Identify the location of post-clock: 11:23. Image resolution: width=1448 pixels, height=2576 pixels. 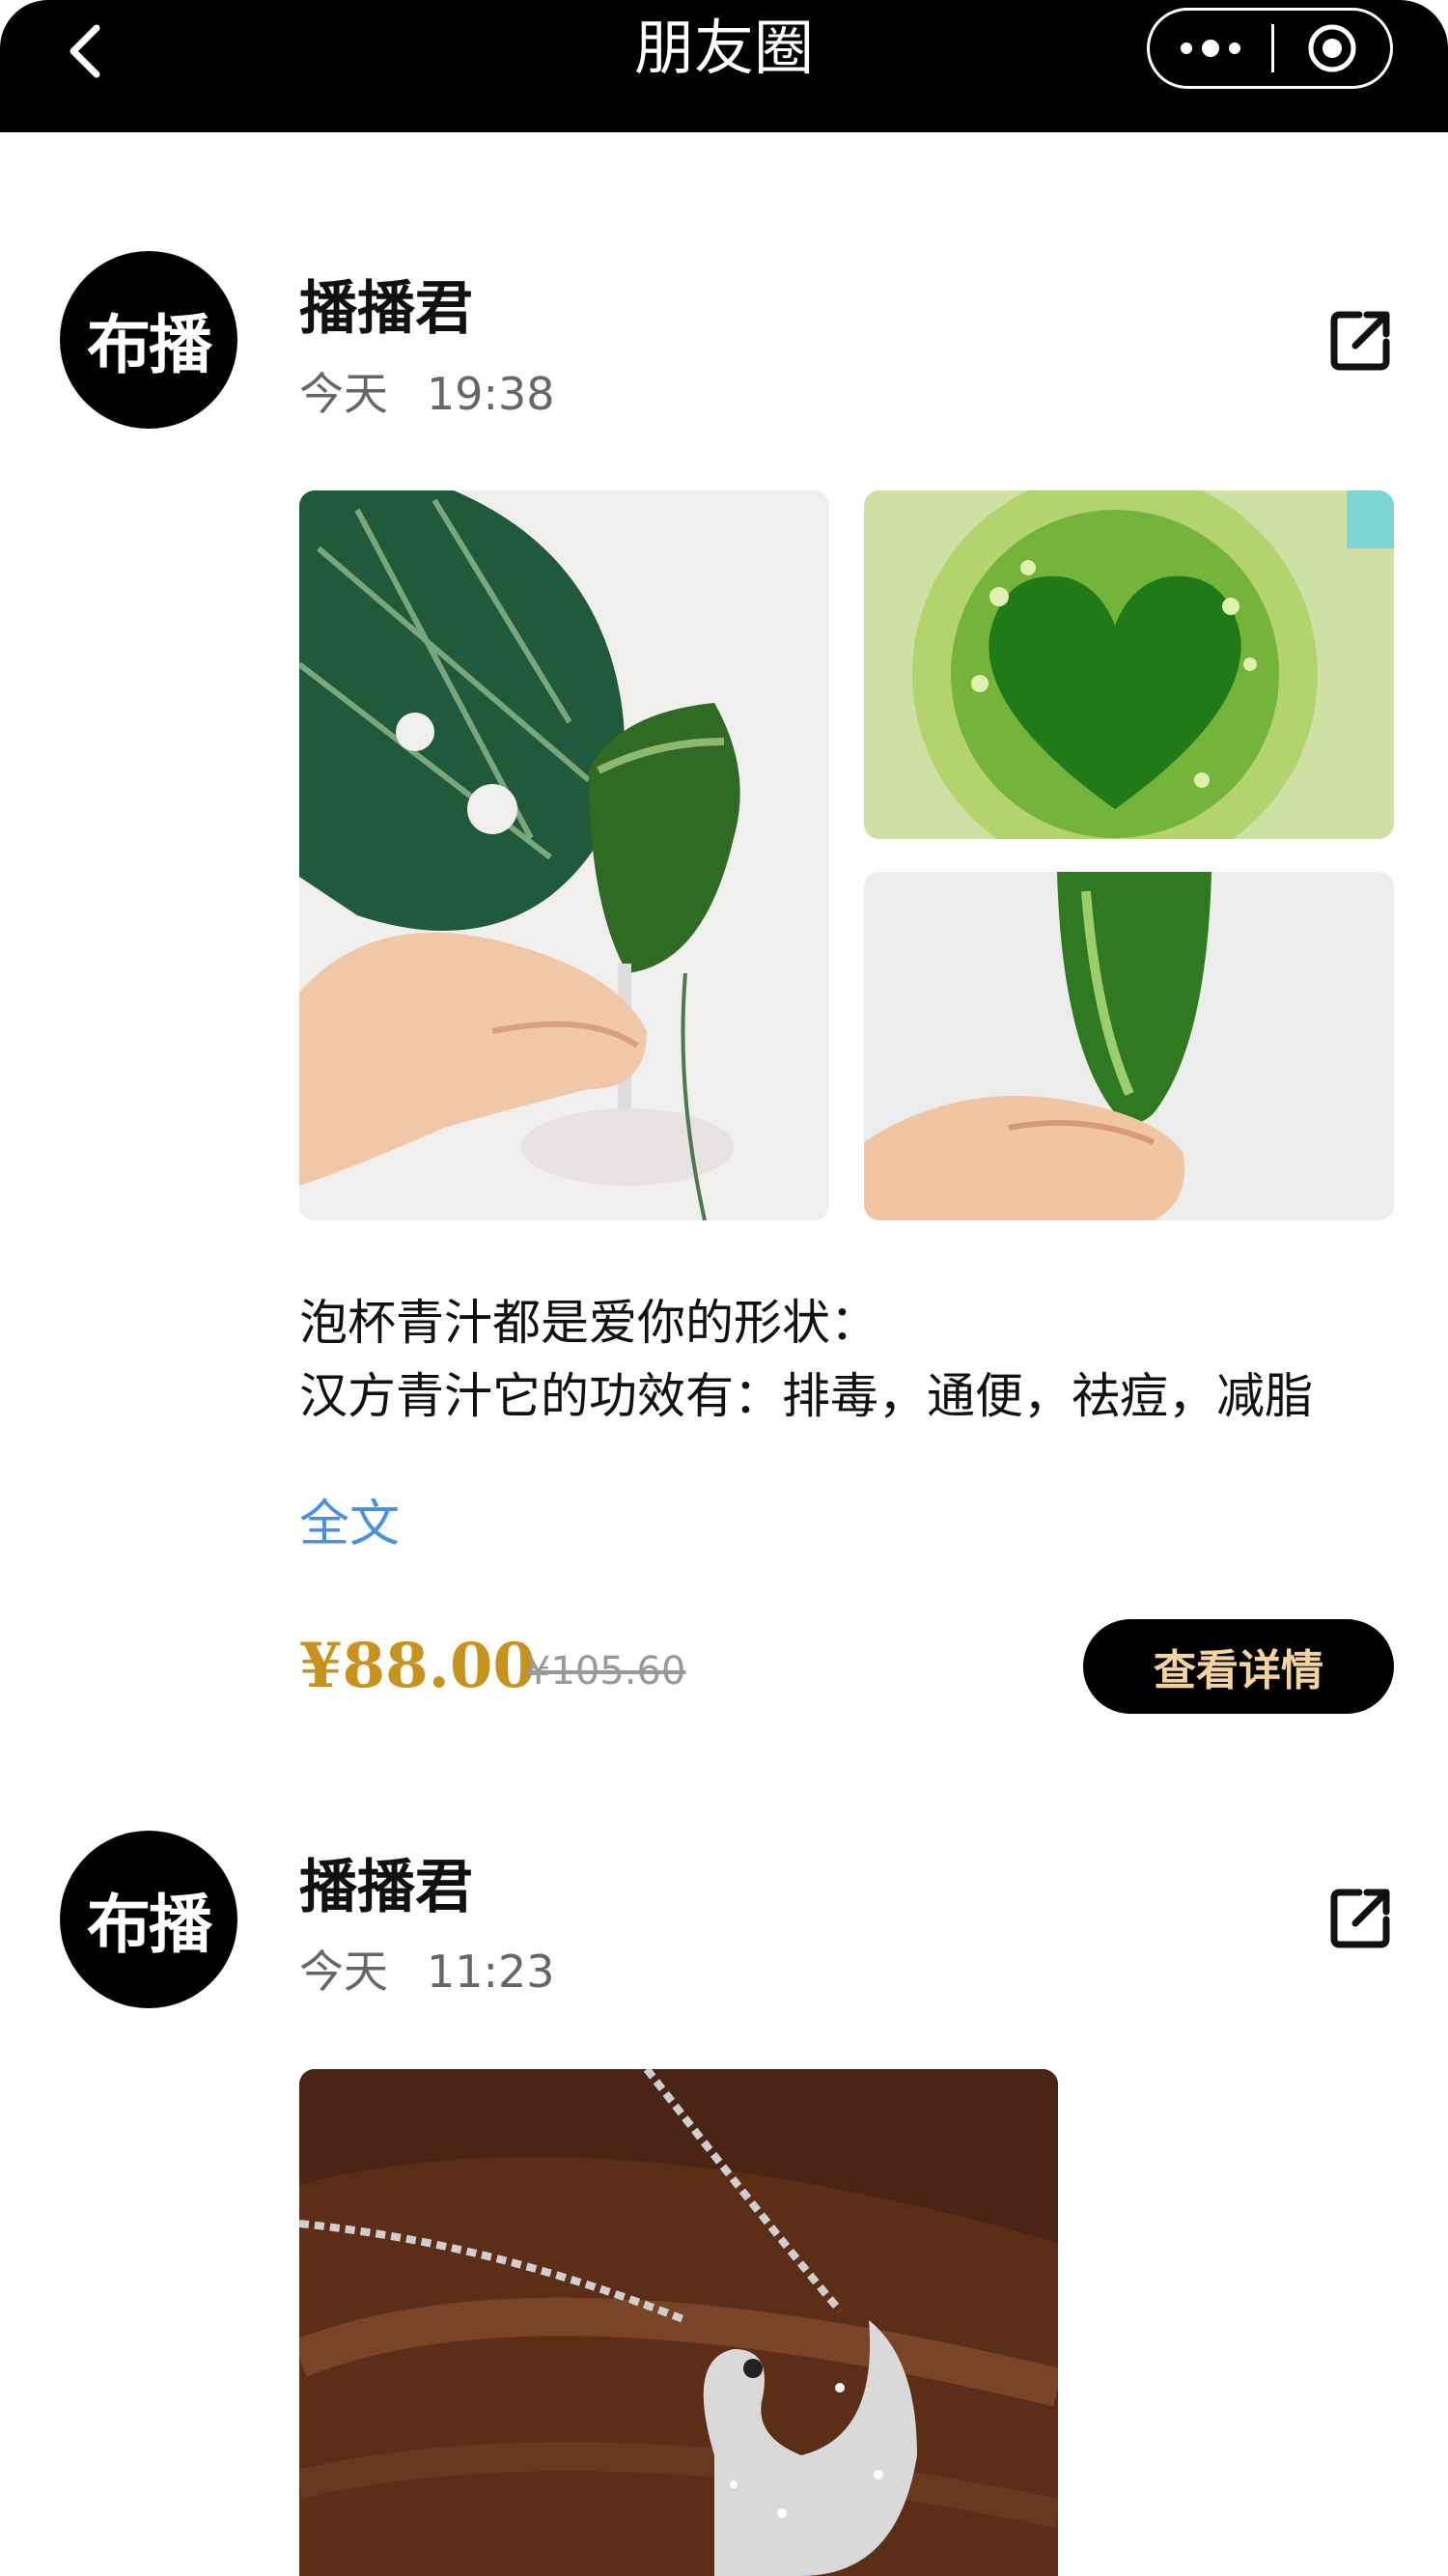
(491, 1972).